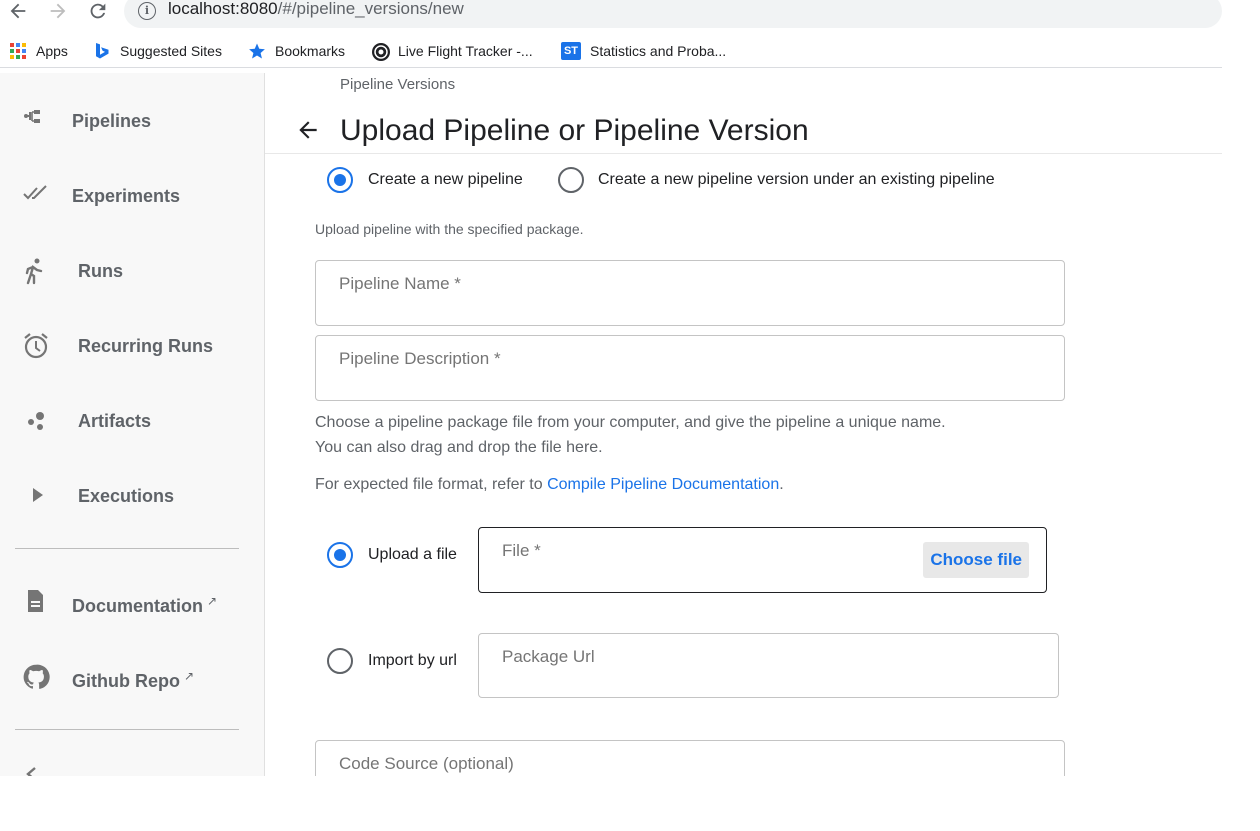 The width and height of the screenshot is (1260, 831). Describe the element at coordinates (781, 484) in the screenshot. I see `format-hint-suffix: .` at that location.